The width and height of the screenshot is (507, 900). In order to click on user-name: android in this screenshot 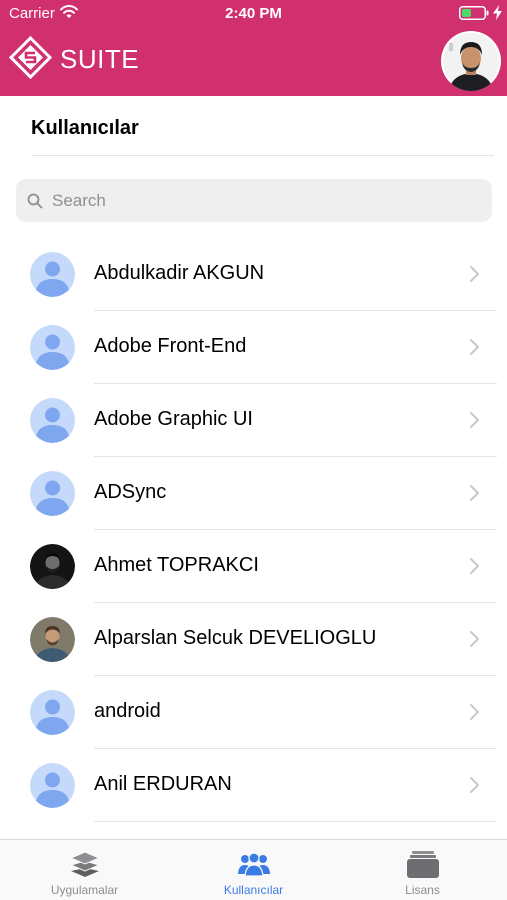, I will do `click(127, 711)`.